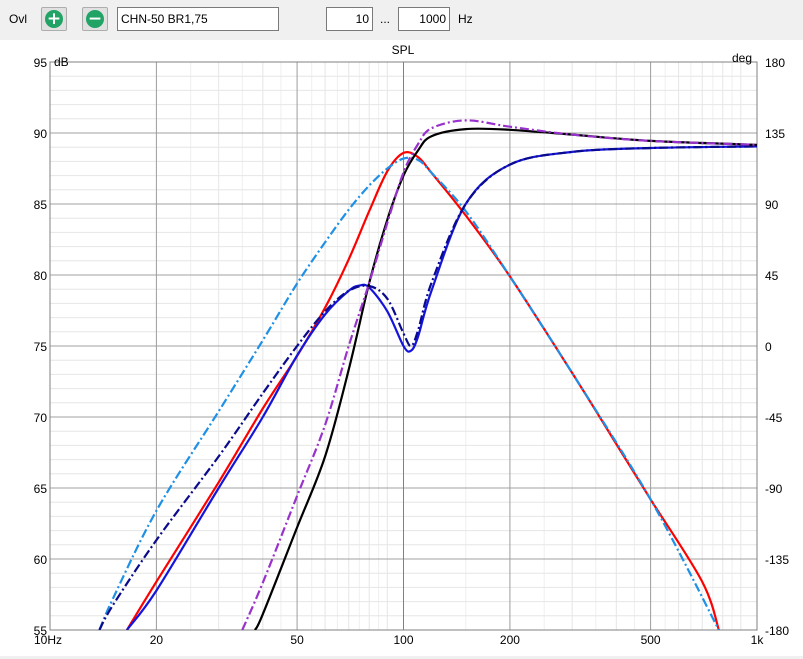 The image size is (803, 659). What do you see at coordinates (403, 640) in the screenshot?
I see `x-tick-label: 100` at bounding box center [403, 640].